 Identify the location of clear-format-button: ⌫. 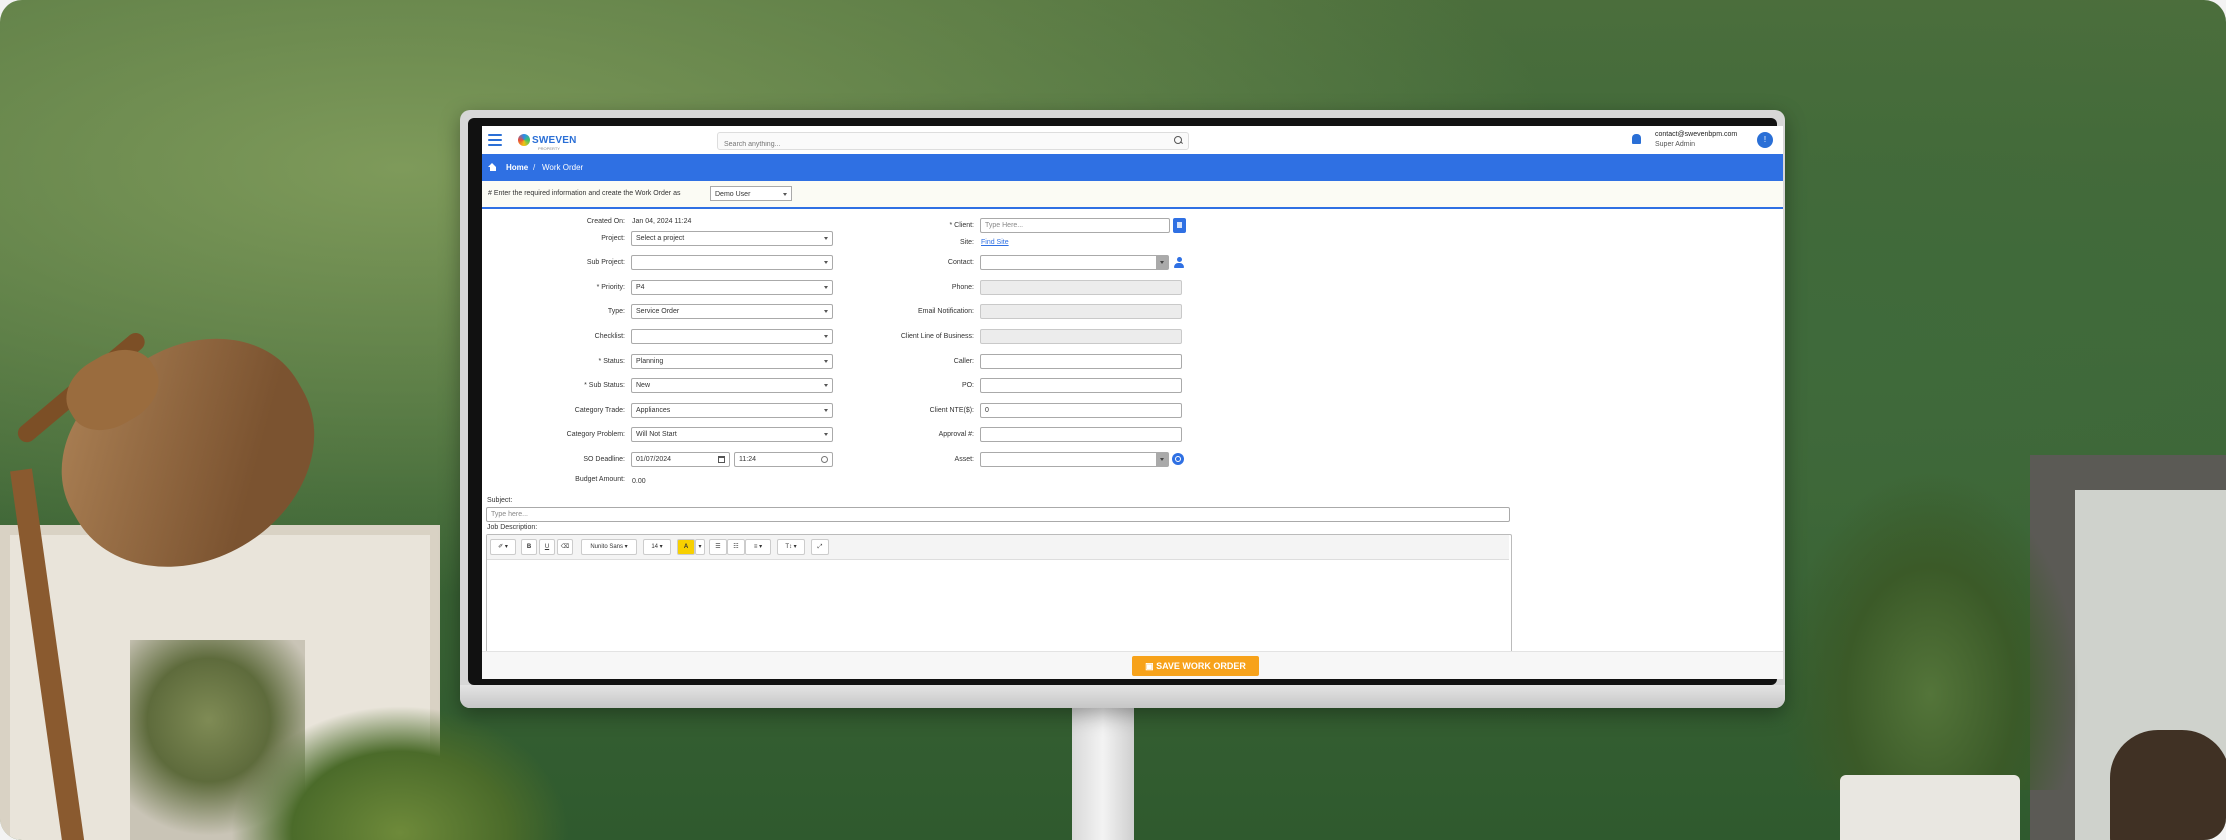
(565, 547).